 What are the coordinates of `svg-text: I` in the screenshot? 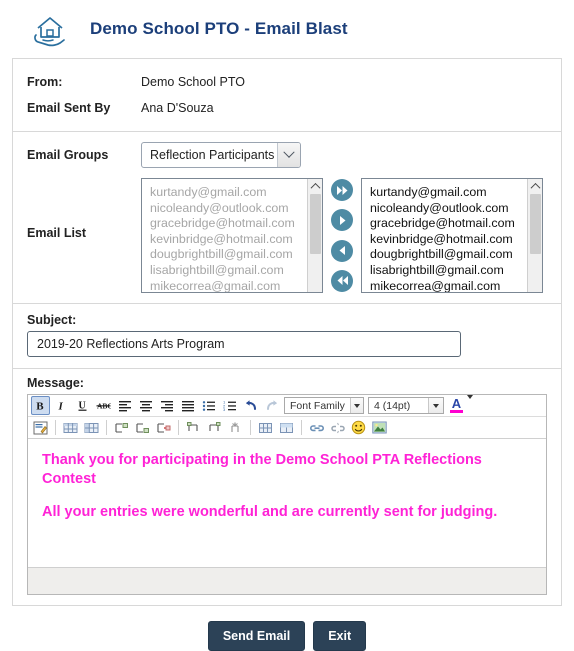 It's located at (61, 407).